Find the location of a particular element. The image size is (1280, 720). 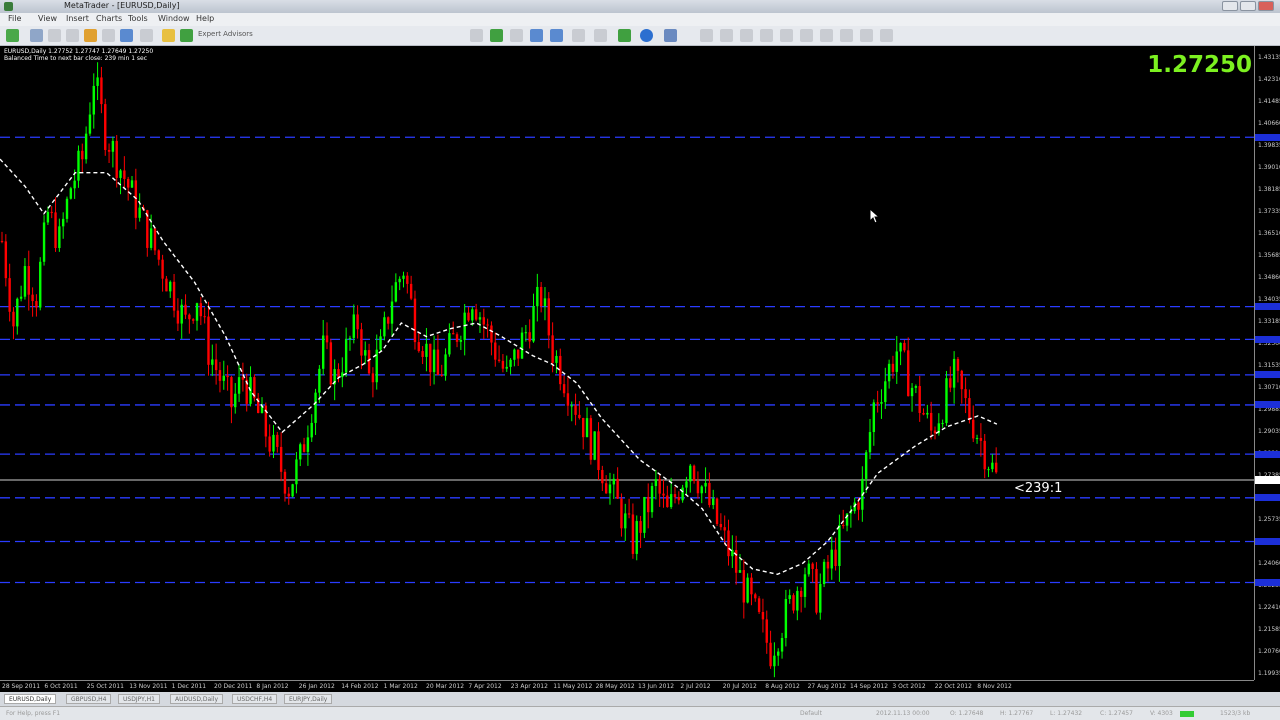

indicators-icon is located at coordinates (624, 35).